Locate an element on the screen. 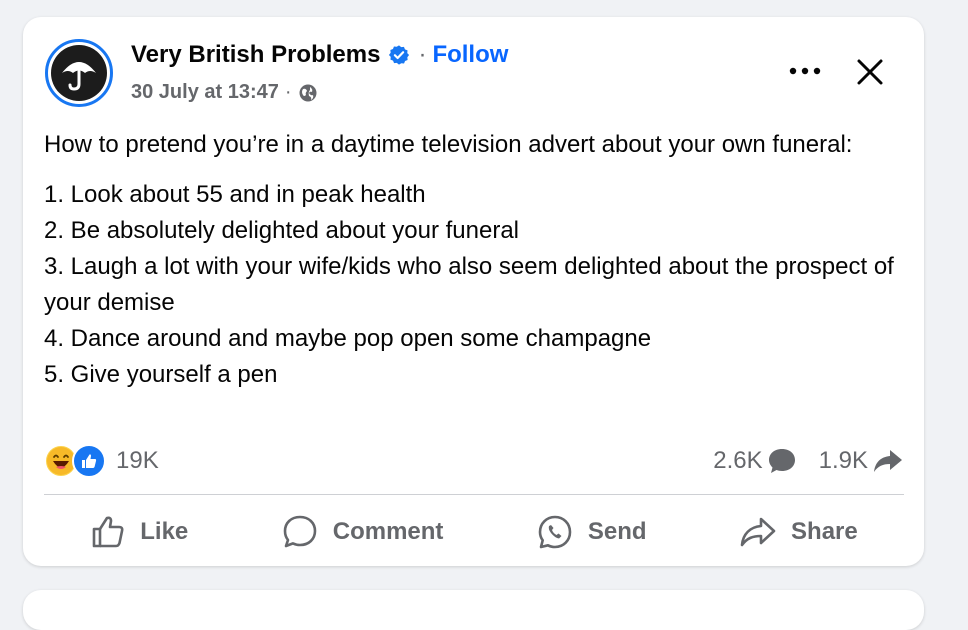 This screenshot has height=630, width=968. comment-button: Comment is located at coordinates (362, 532).